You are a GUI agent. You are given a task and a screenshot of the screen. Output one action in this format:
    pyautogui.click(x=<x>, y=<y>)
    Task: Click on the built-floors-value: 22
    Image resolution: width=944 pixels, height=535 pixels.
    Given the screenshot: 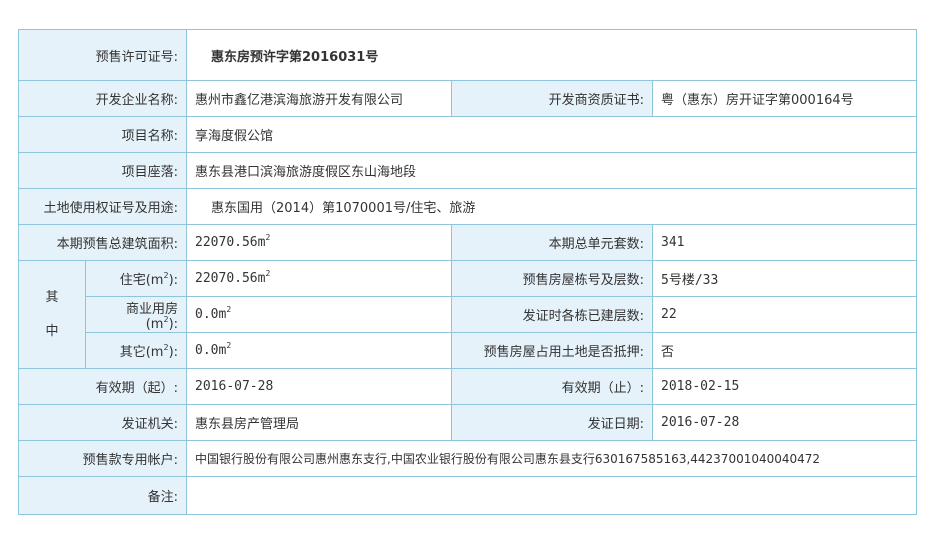 What is the action you would take?
    pyautogui.click(x=785, y=314)
    